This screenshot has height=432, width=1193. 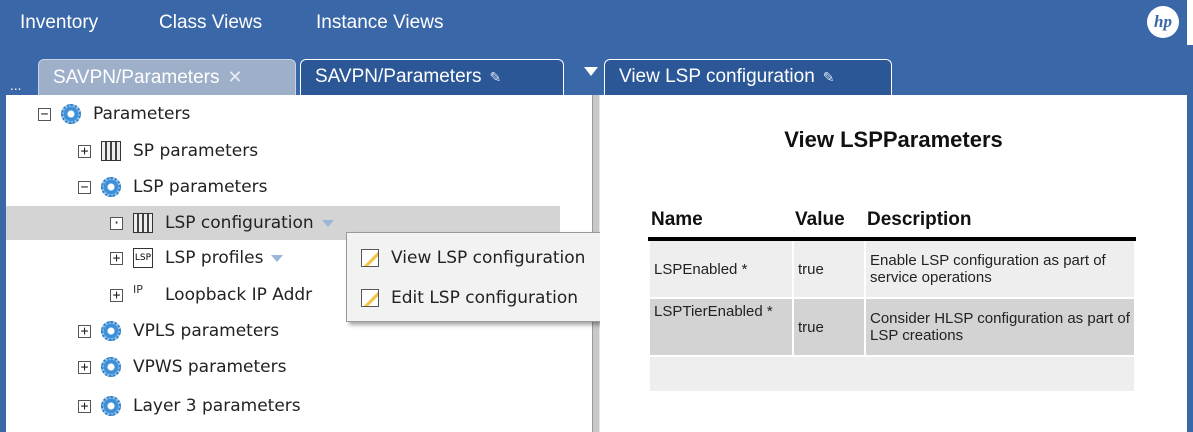 I want to click on table-row-empty, so click(x=892, y=374).